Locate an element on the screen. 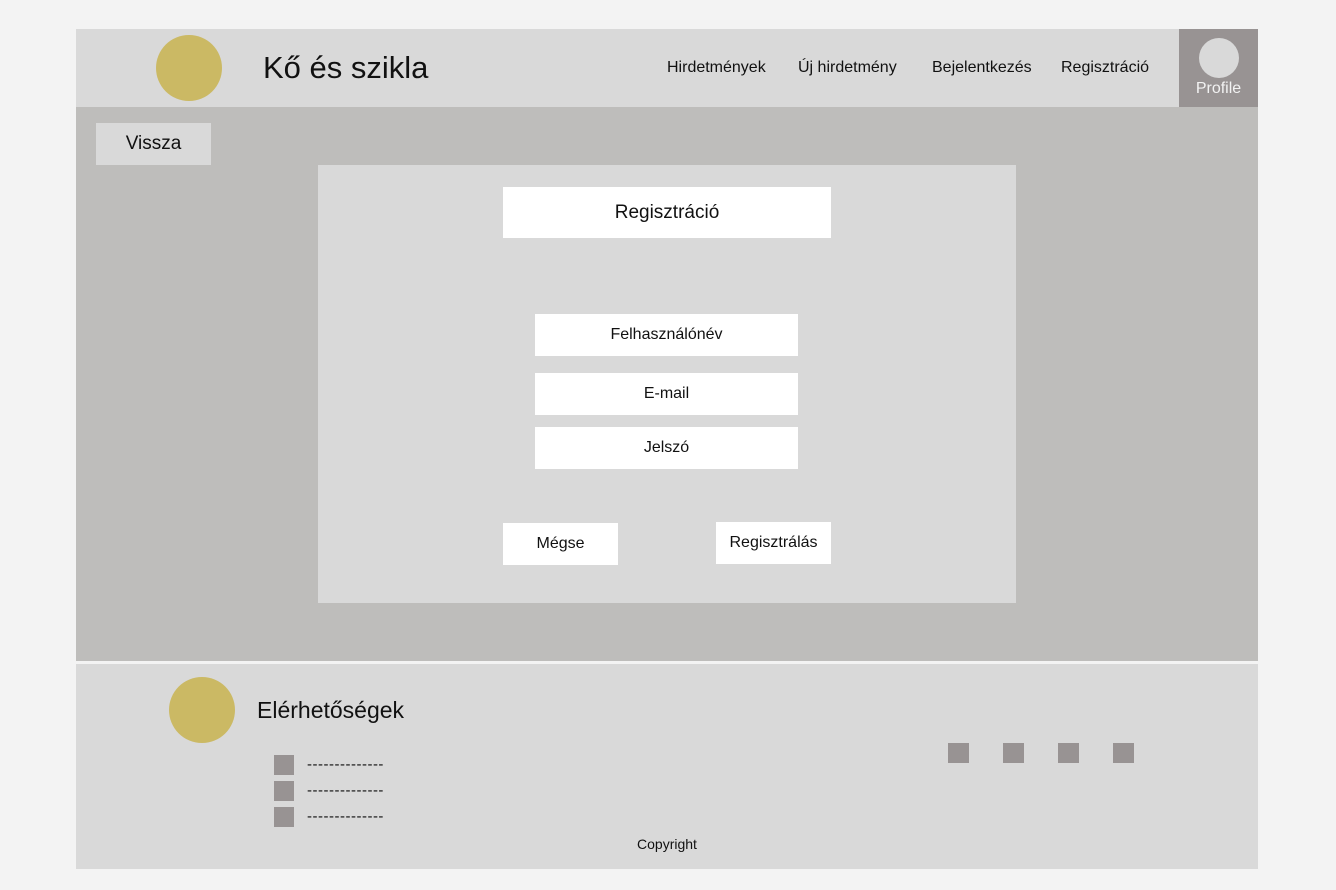  profile-button: Profile is located at coordinates (1218, 68).